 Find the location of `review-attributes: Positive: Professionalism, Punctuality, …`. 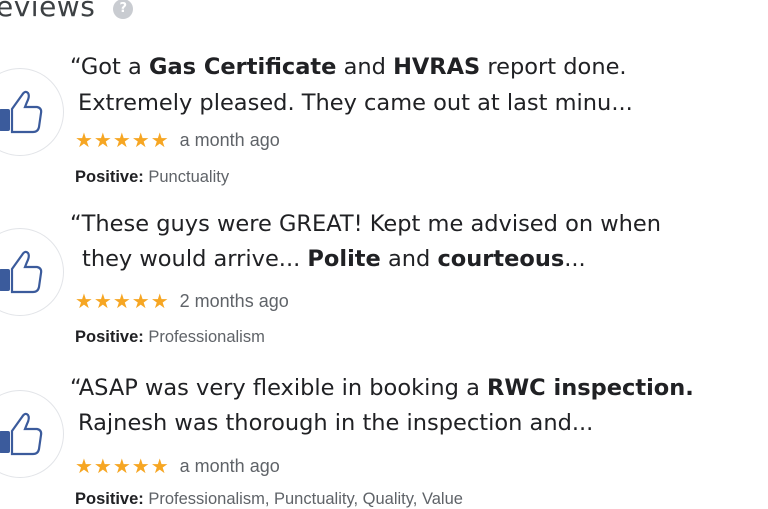

review-attributes: Positive: Professionalism, Punctuality, … is located at coordinates (269, 499).